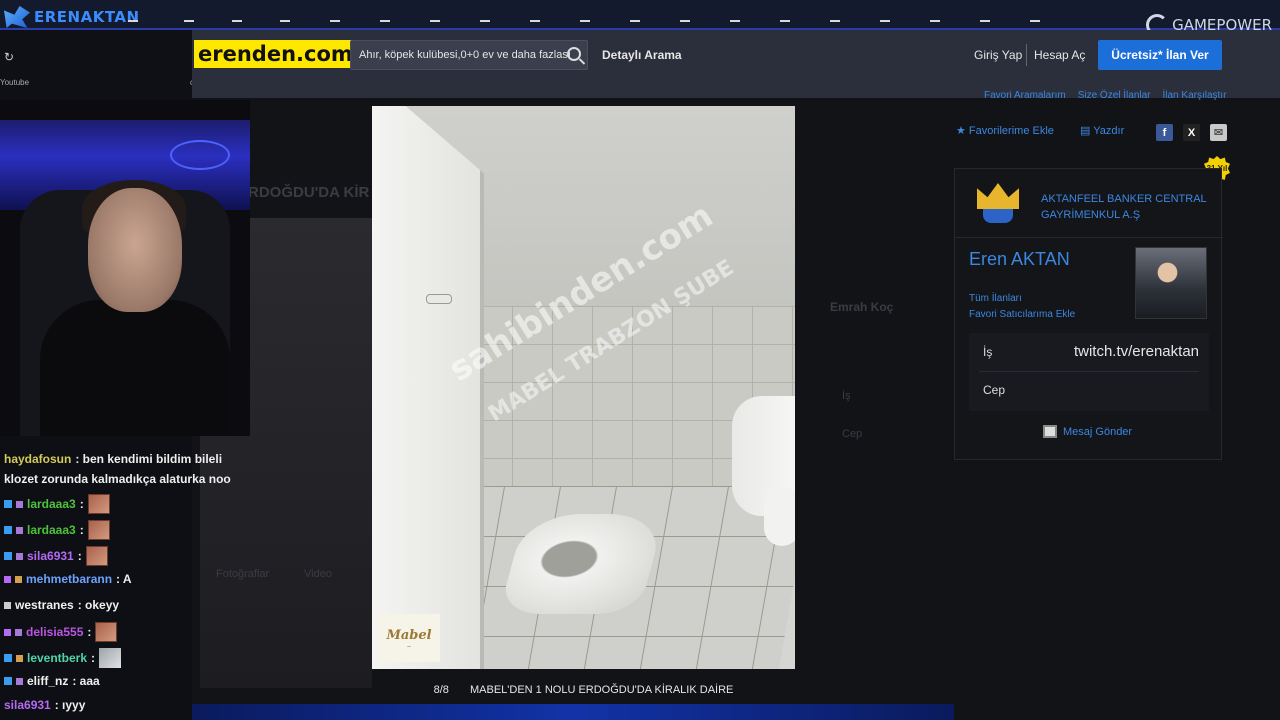 This screenshot has height=720, width=1280. Describe the element at coordinates (48, 681) in the screenshot. I see `chat-username: eliff_nz` at that location.